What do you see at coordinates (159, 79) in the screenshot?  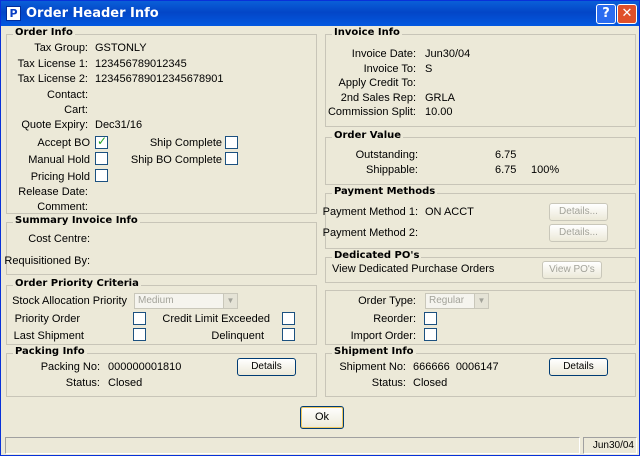 I see `tax-license2-value: 123456789012345678901` at bounding box center [159, 79].